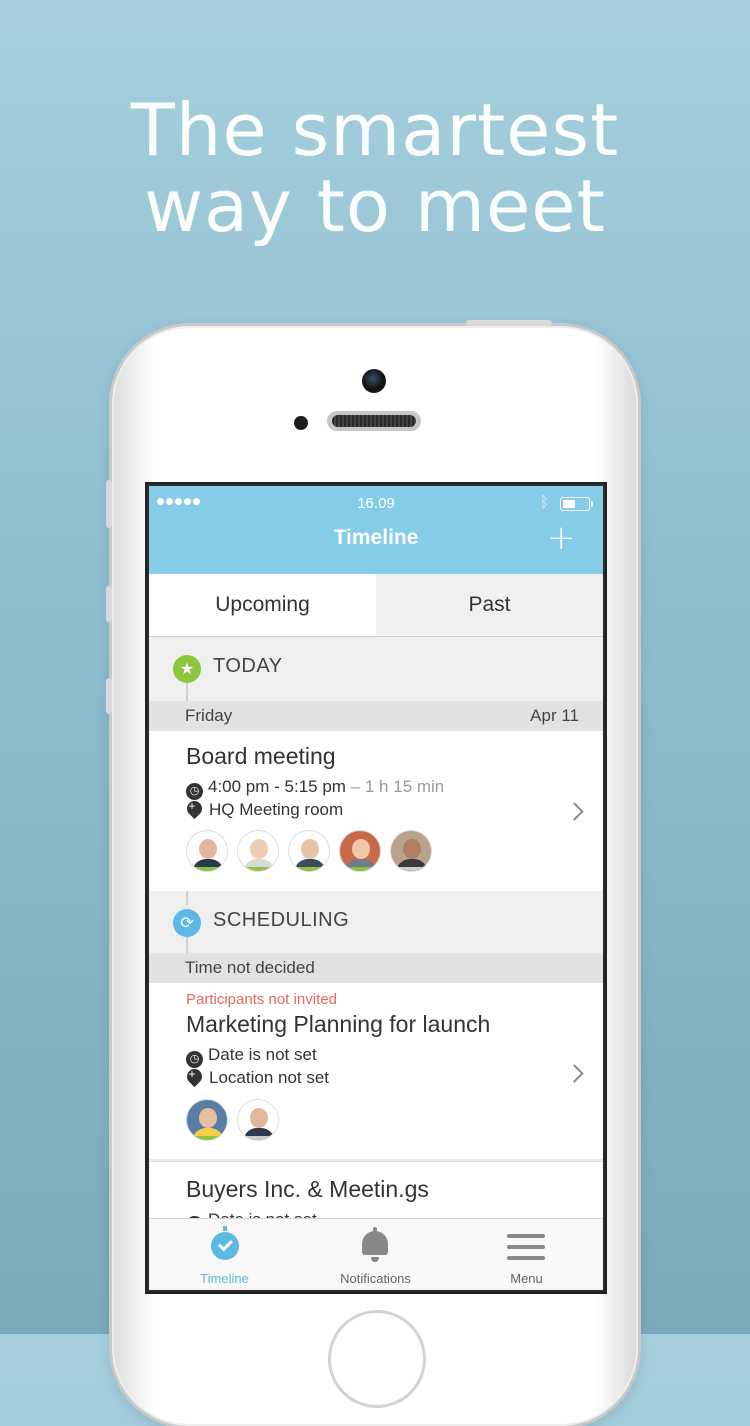 Image resolution: width=750 pixels, height=1426 pixels. Describe the element at coordinates (261, 756) in the screenshot. I see `meeting-title: Board meeting` at that location.